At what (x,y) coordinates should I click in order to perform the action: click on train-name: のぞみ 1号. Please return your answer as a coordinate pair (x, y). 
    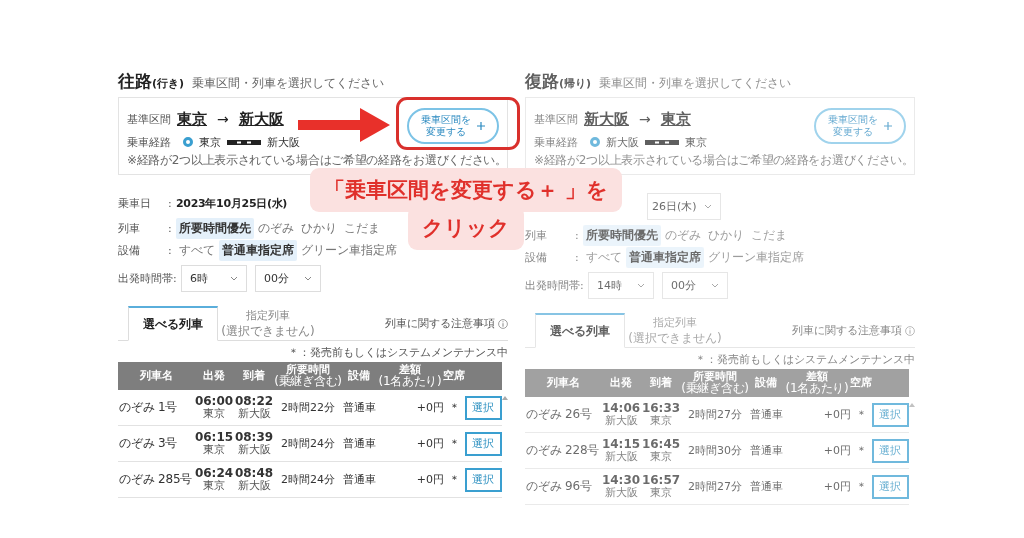
    Looking at the image, I should click on (148, 407).